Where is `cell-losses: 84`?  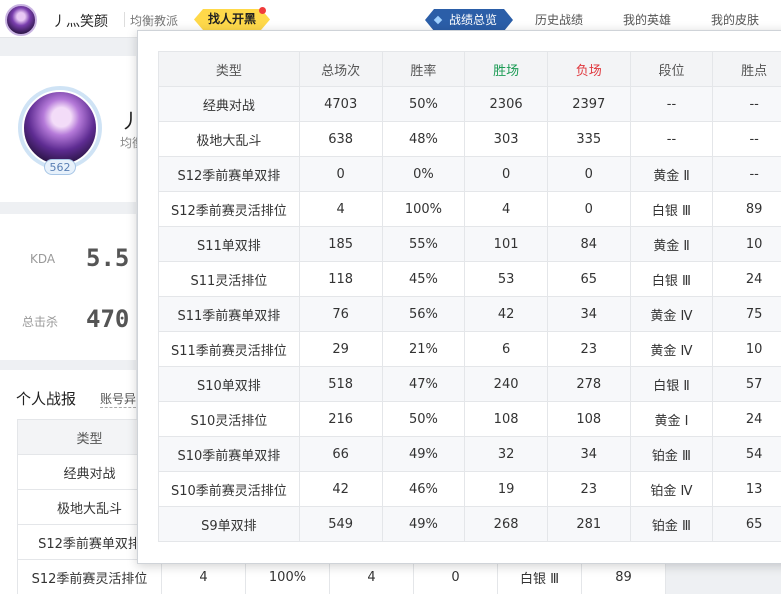 cell-losses: 84 is located at coordinates (588, 244).